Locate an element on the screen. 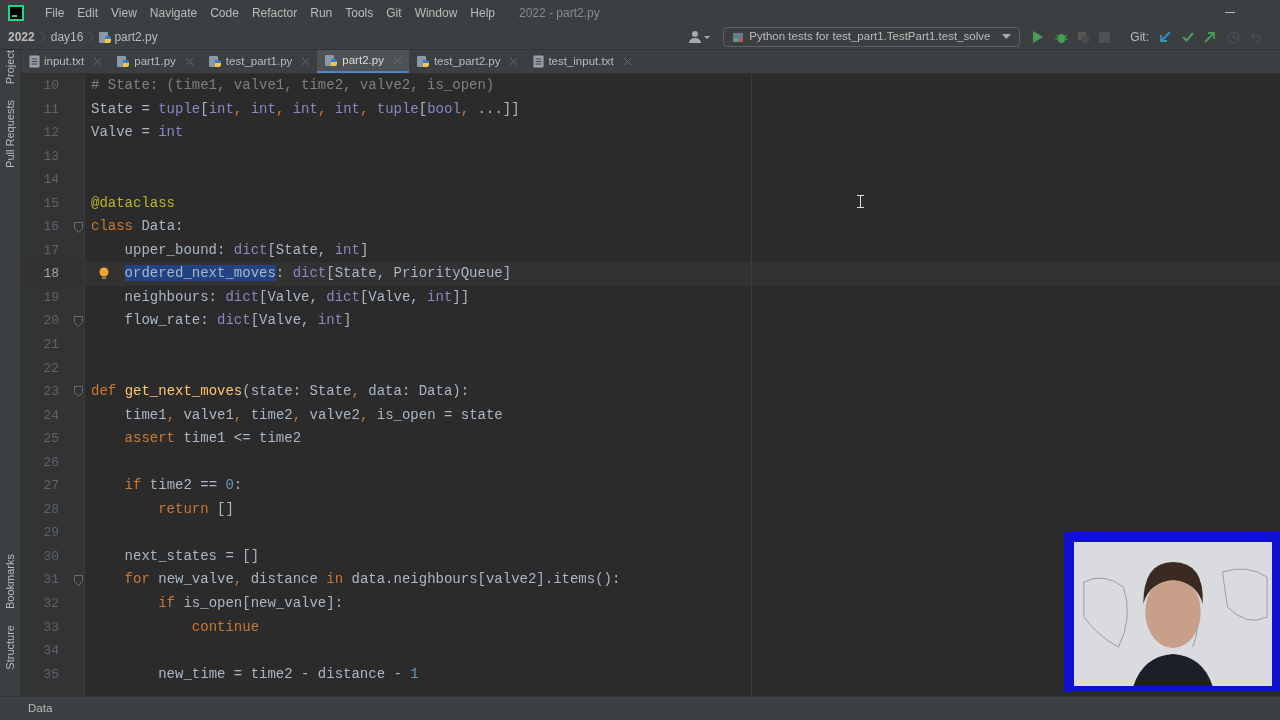 The height and width of the screenshot is (720, 1280). tool-window-tab: Pull Requests is located at coordinates (11, 134).